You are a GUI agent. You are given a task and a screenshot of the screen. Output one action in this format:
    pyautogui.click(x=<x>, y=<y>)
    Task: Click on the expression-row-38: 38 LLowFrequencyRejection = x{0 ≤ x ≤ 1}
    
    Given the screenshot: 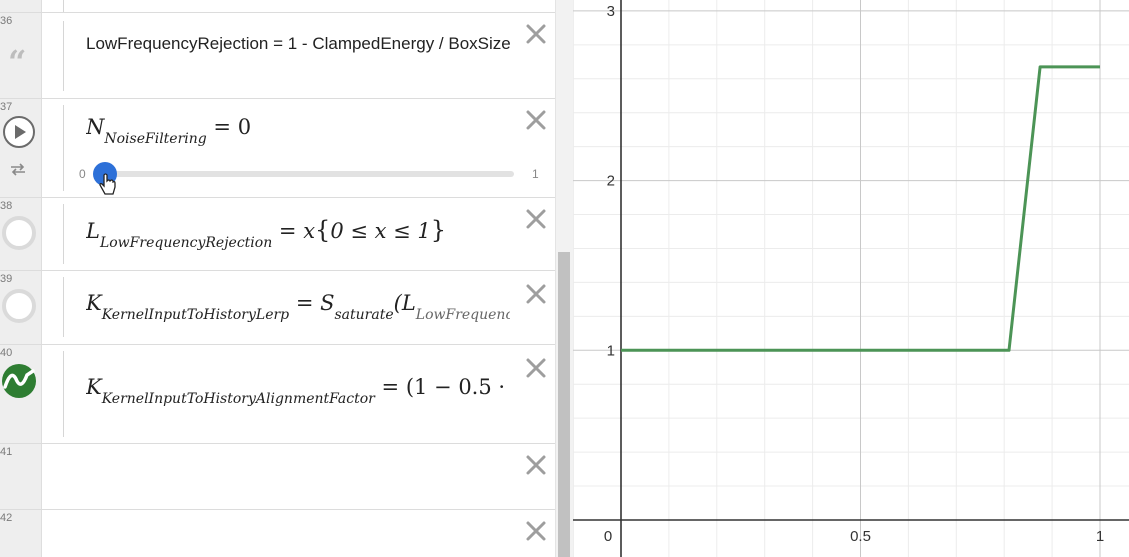 What is the action you would take?
    pyautogui.click(x=277, y=234)
    